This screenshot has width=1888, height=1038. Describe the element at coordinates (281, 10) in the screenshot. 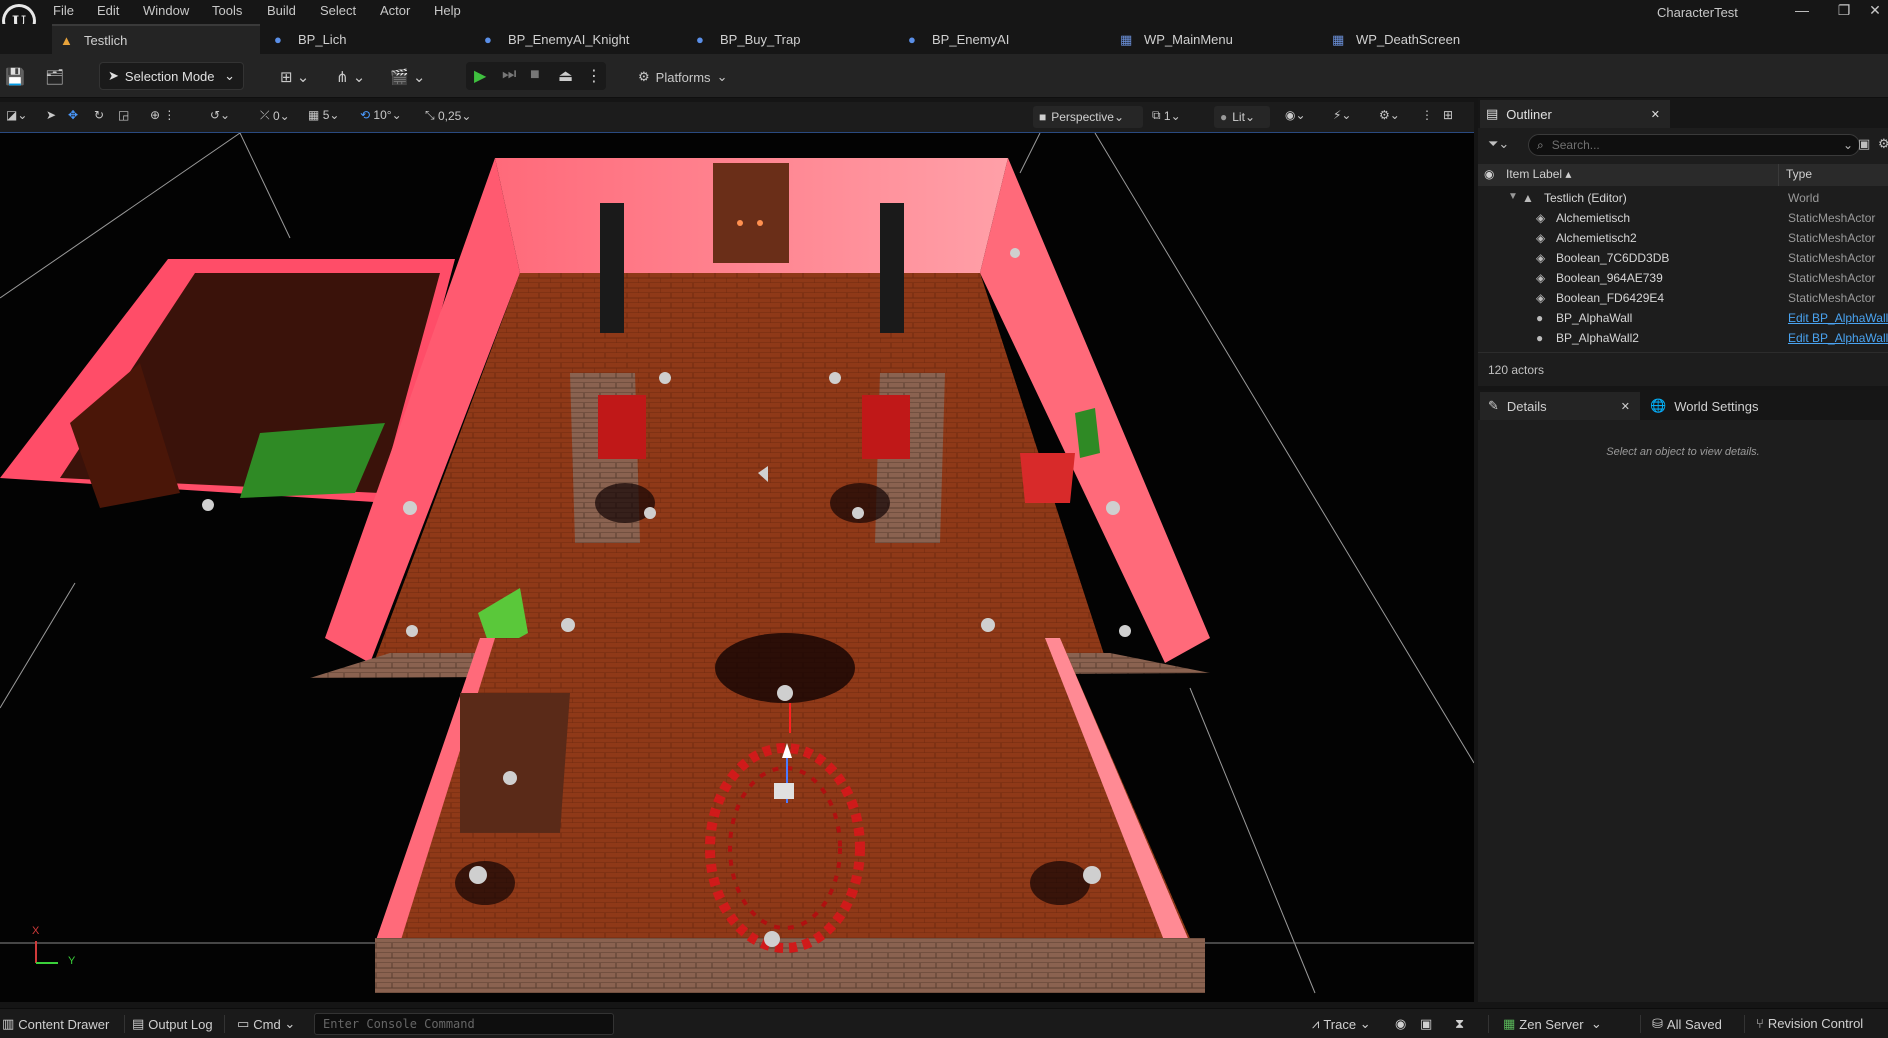

I see `menu-build: Build` at that location.